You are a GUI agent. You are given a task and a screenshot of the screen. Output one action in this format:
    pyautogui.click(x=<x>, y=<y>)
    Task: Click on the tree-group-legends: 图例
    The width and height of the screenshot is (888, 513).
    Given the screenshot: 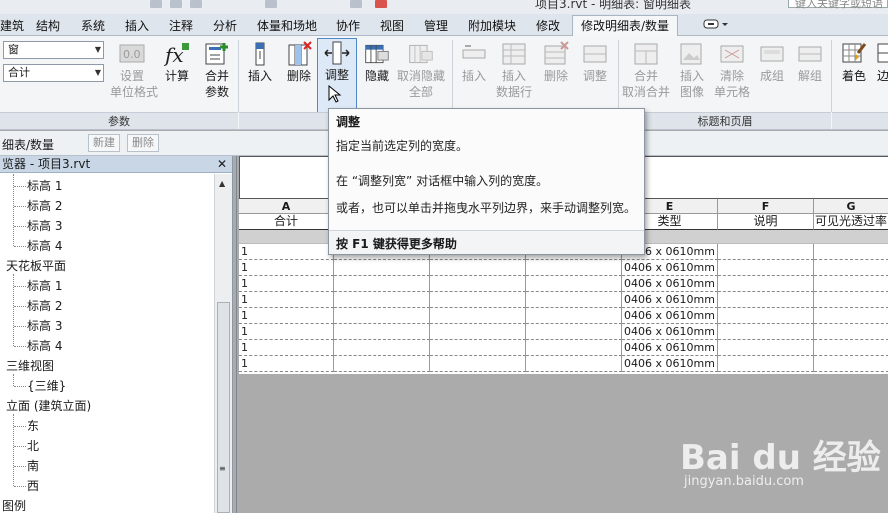 What is the action you would take?
    pyautogui.click(x=14, y=504)
    